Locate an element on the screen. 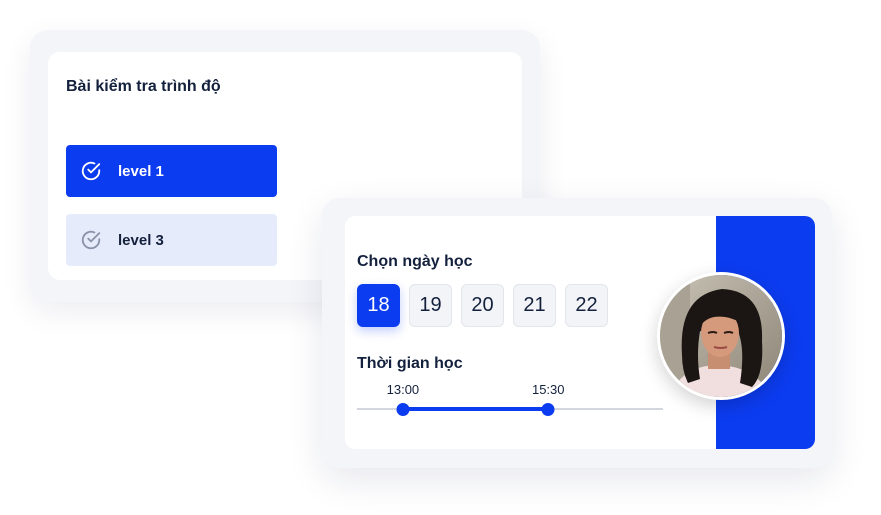 Image resolution: width=881 pixels, height=515 pixels. end-time-label: 15:30 is located at coordinates (548, 389).